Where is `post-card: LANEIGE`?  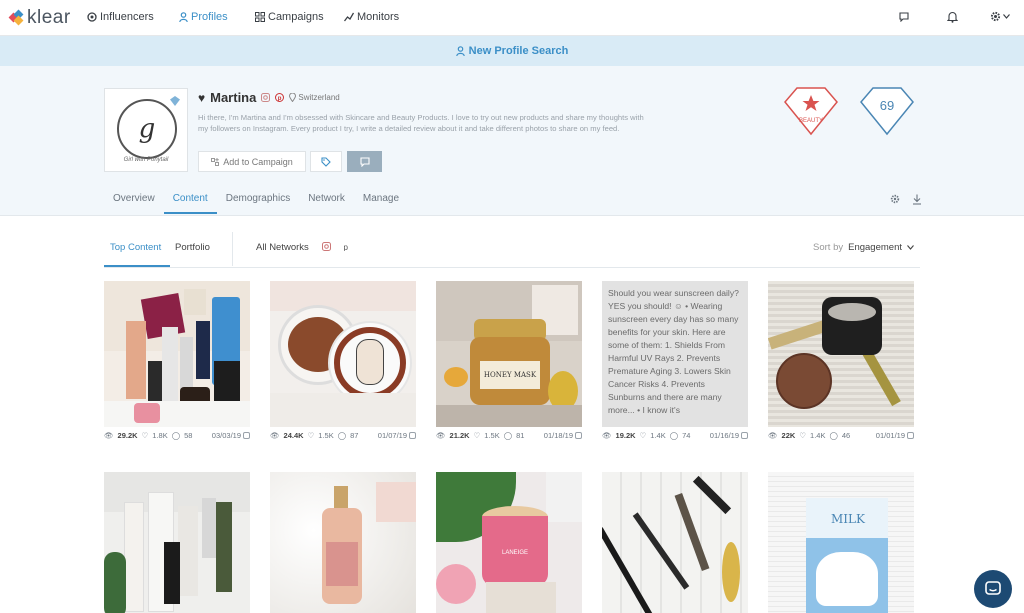 post-card: LANEIGE is located at coordinates (509, 542).